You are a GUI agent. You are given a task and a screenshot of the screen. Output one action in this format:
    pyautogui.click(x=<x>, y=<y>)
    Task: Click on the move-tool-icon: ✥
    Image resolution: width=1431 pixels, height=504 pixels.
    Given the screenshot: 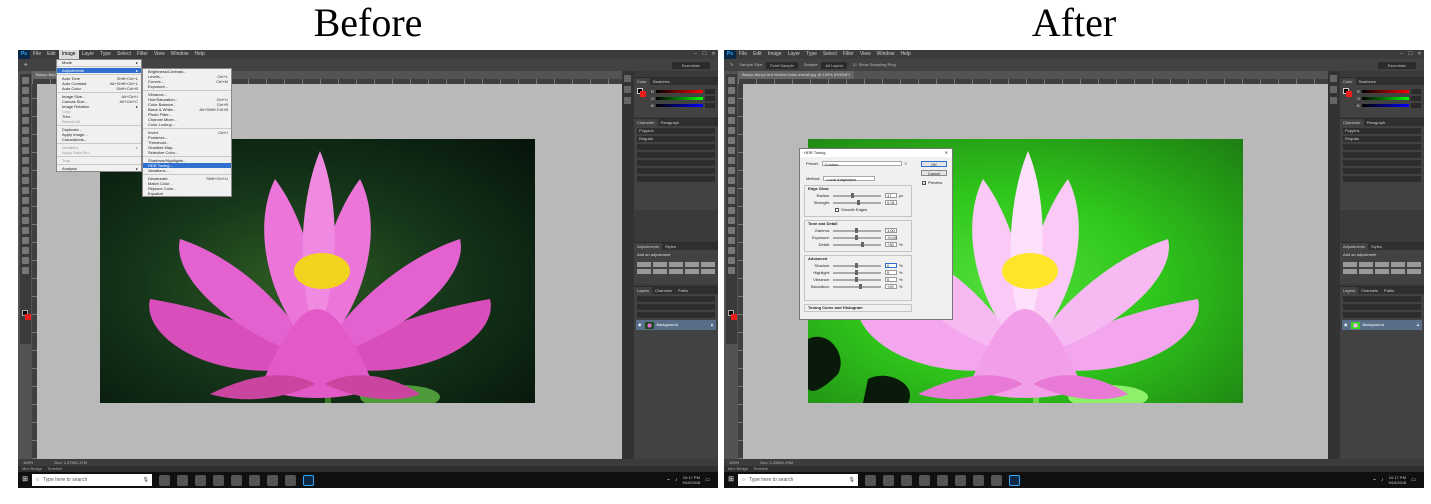 What is the action you would take?
    pyautogui.click(x=25, y=65)
    